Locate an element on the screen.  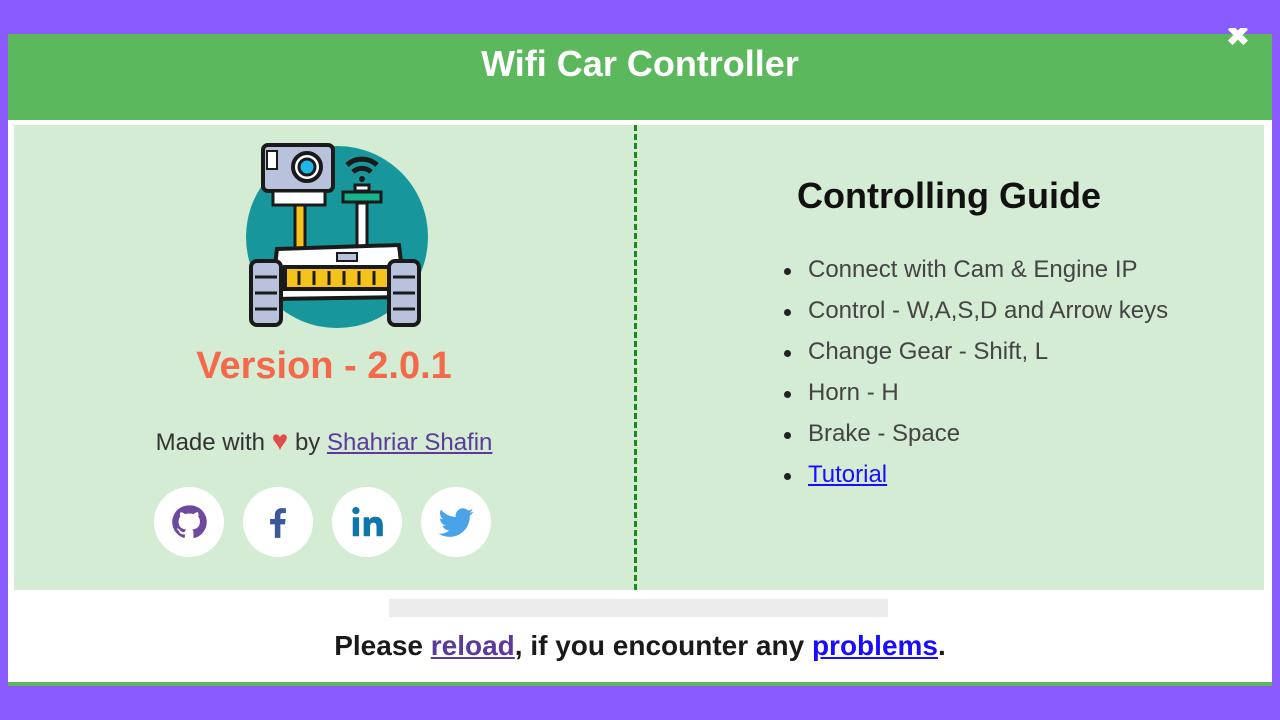
reload-link: reload is located at coordinates (473, 645).